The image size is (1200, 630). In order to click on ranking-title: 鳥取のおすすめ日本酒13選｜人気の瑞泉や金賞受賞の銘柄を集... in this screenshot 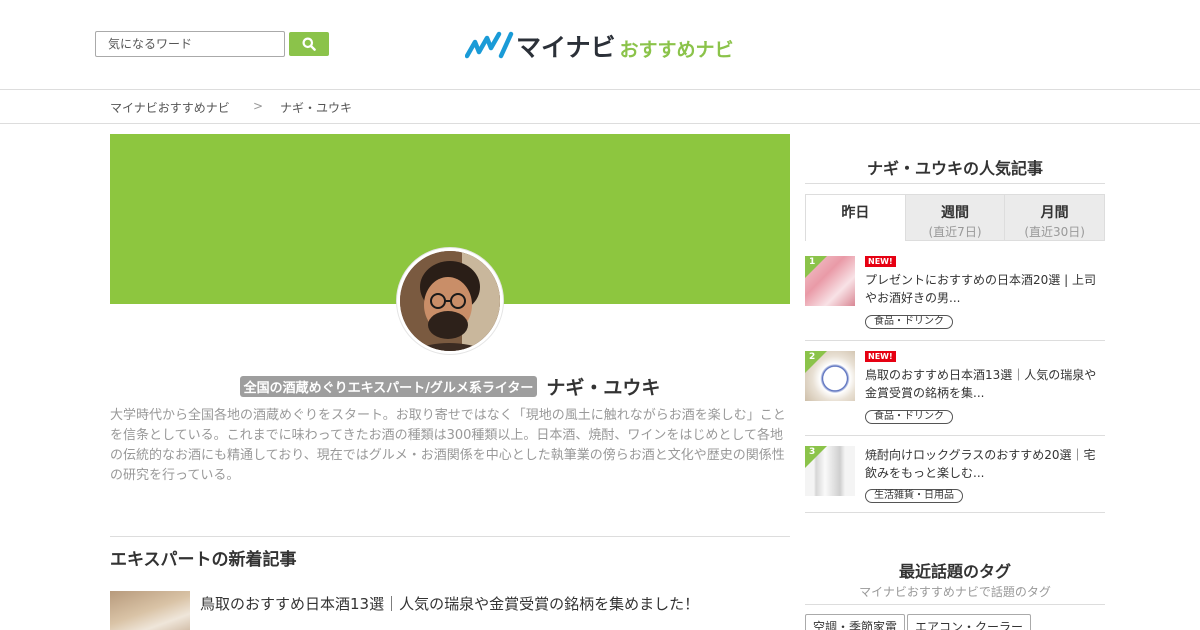, I will do `click(981, 384)`.